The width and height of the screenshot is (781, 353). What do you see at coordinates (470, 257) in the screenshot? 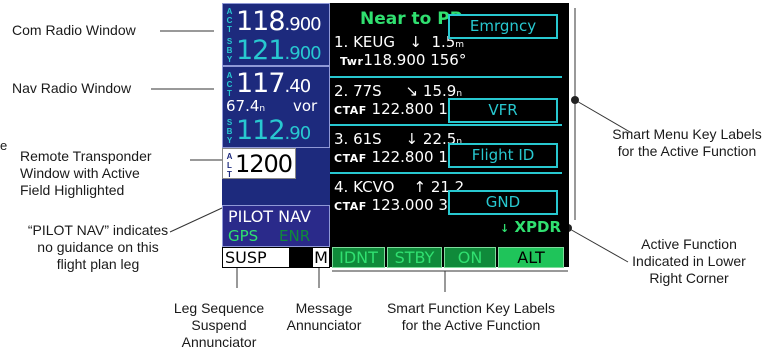
I see `function-key-on: ON` at bounding box center [470, 257].